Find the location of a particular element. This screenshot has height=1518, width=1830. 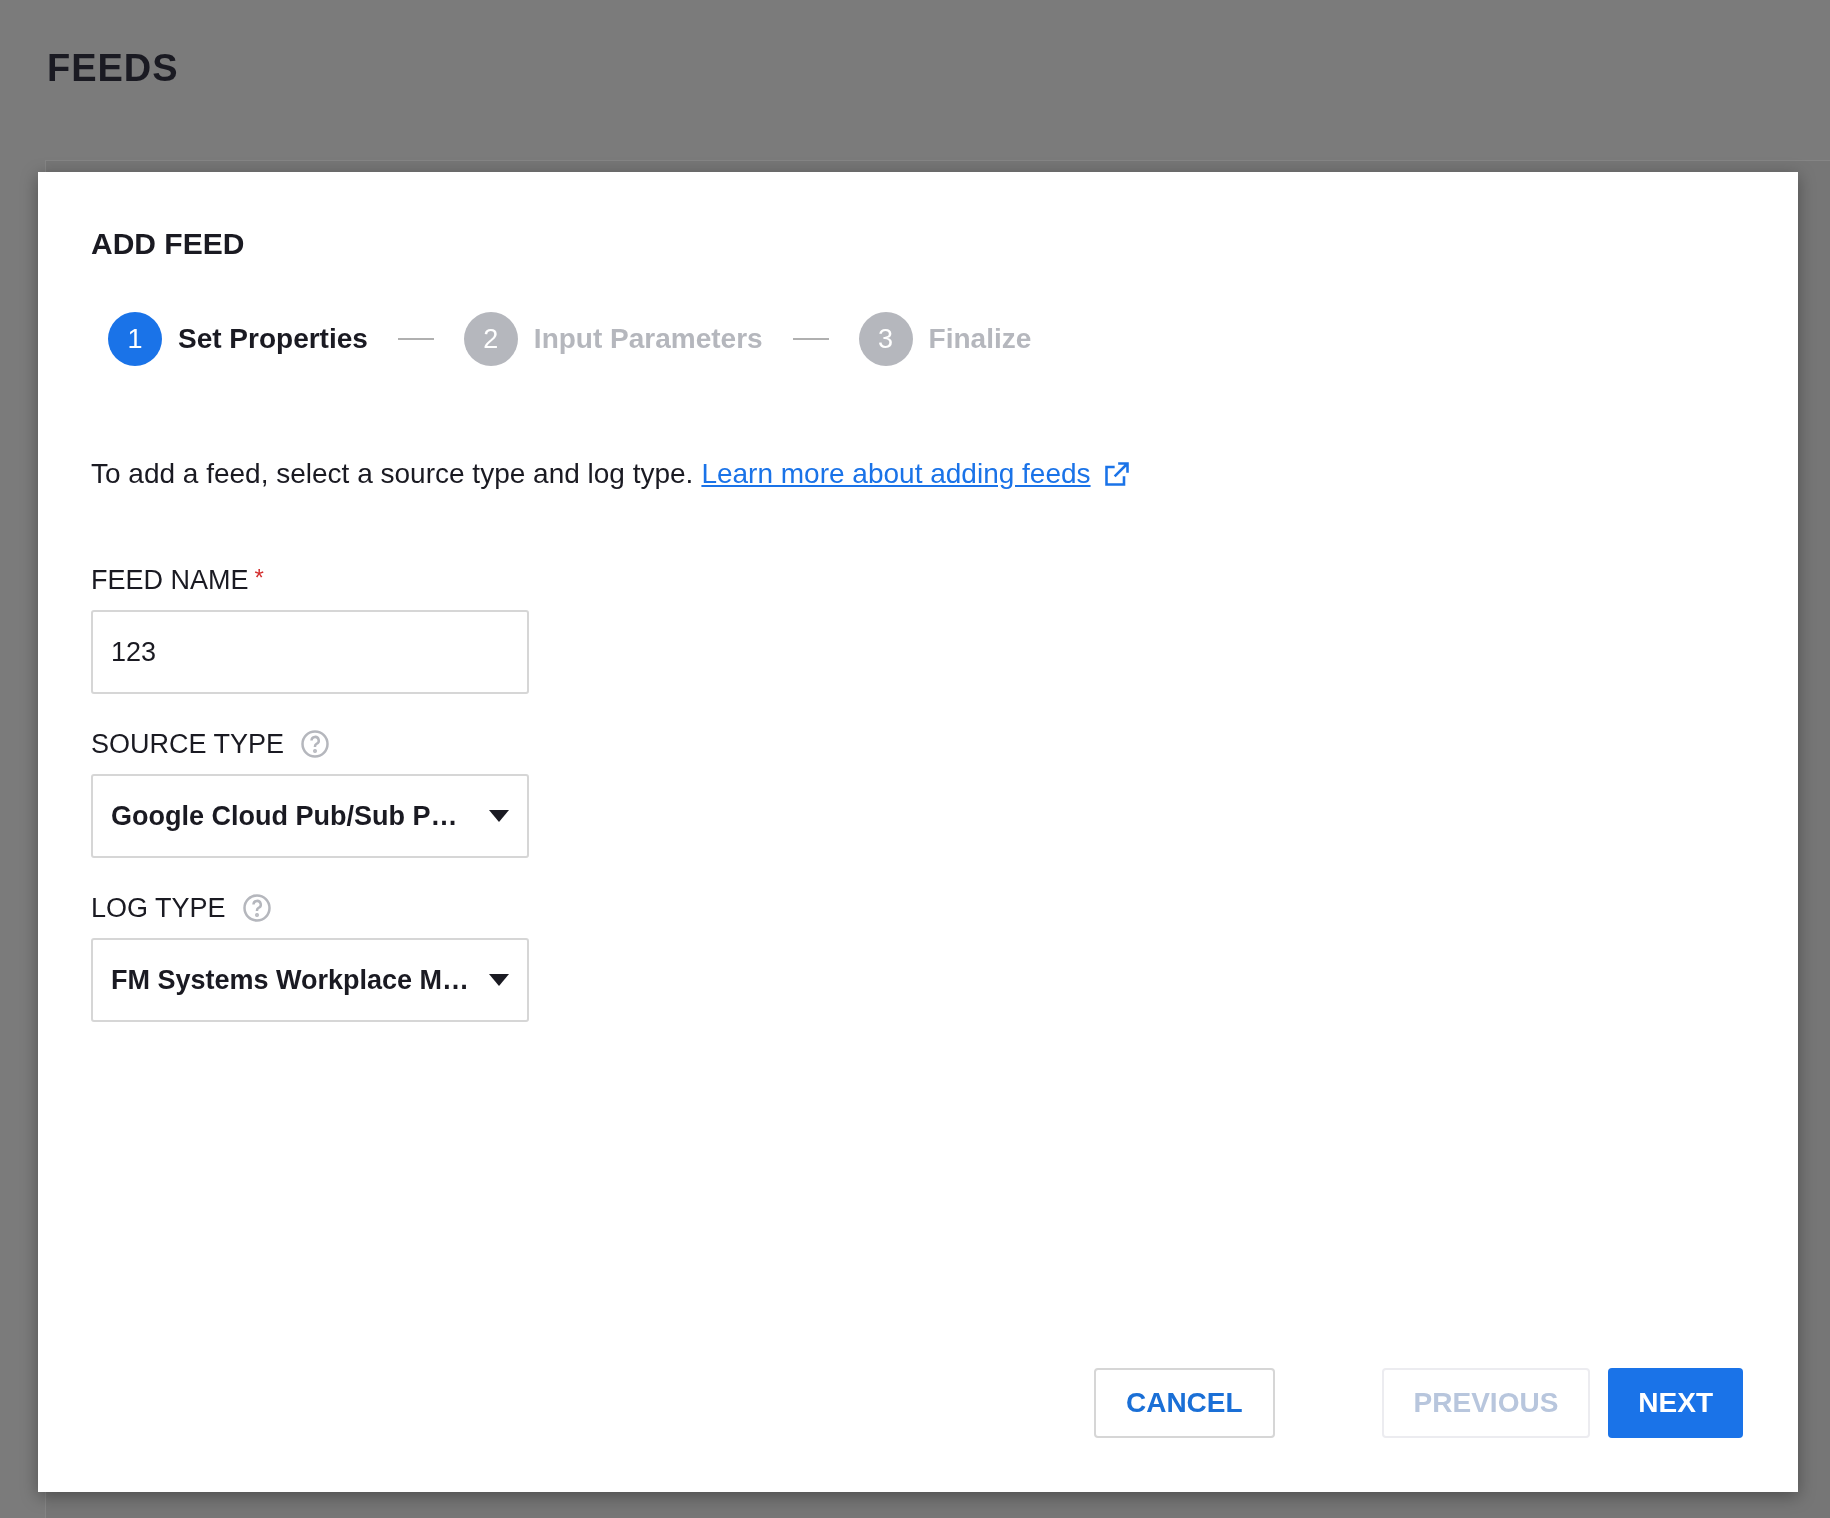

step-label: Input Parameters is located at coordinates (648, 339).